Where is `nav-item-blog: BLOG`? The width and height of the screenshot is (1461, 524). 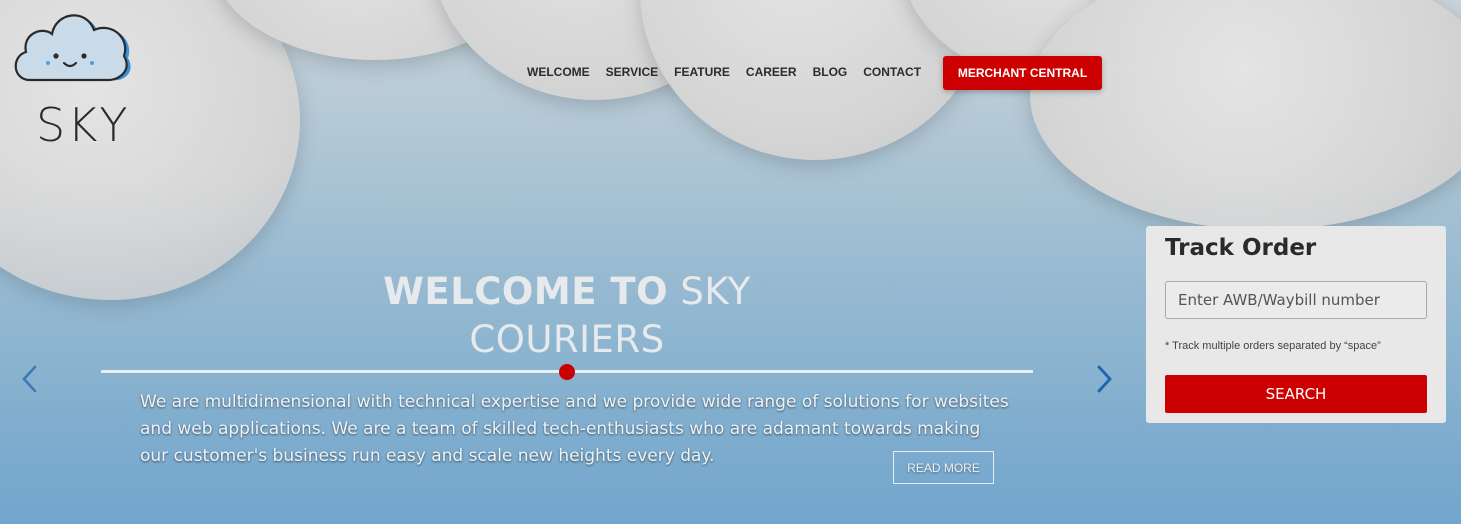
nav-item-blog: BLOG is located at coordinates (830, 72).